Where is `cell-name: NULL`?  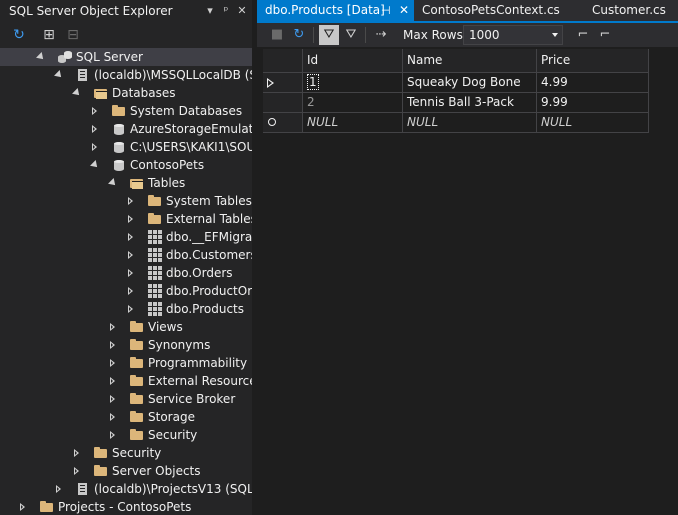 cell-name: NULL is located at coordinates (470, 123).